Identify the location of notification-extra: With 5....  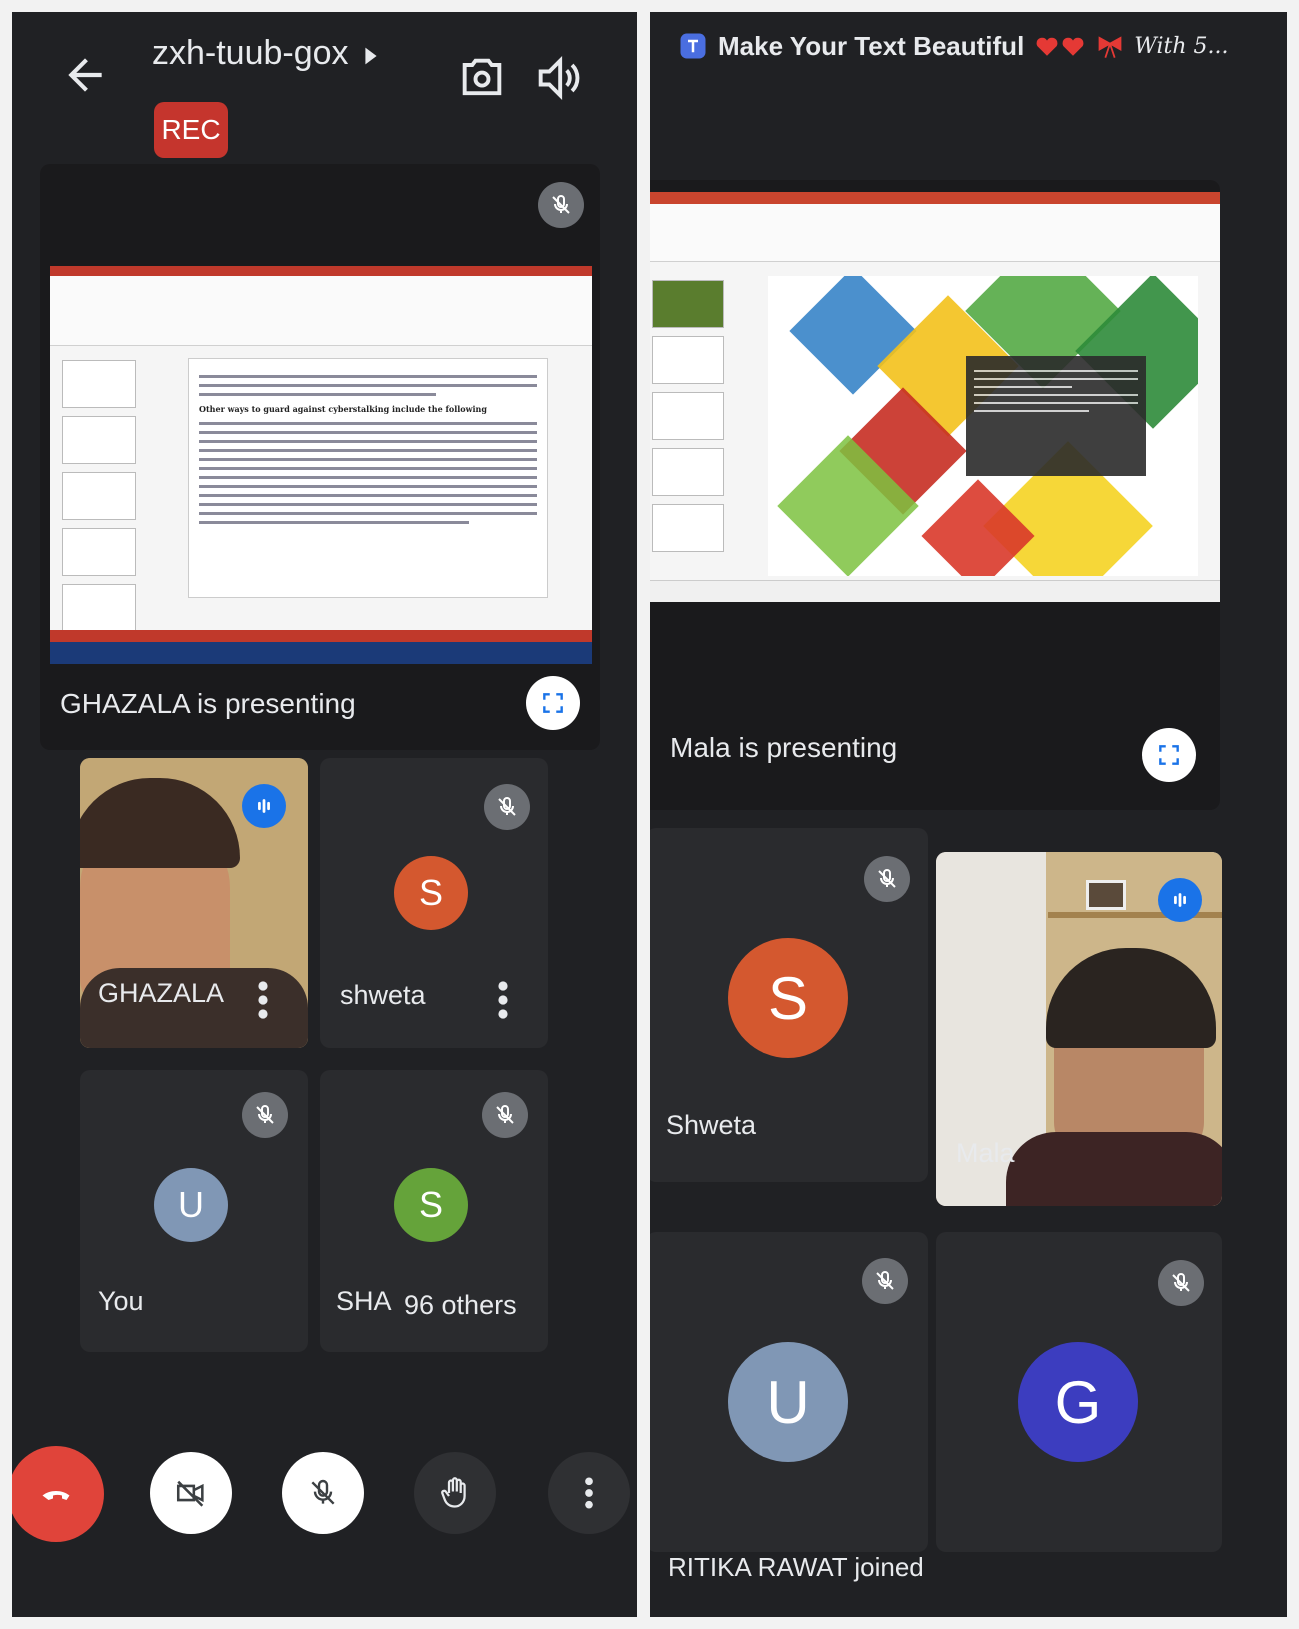
(1181, 46).